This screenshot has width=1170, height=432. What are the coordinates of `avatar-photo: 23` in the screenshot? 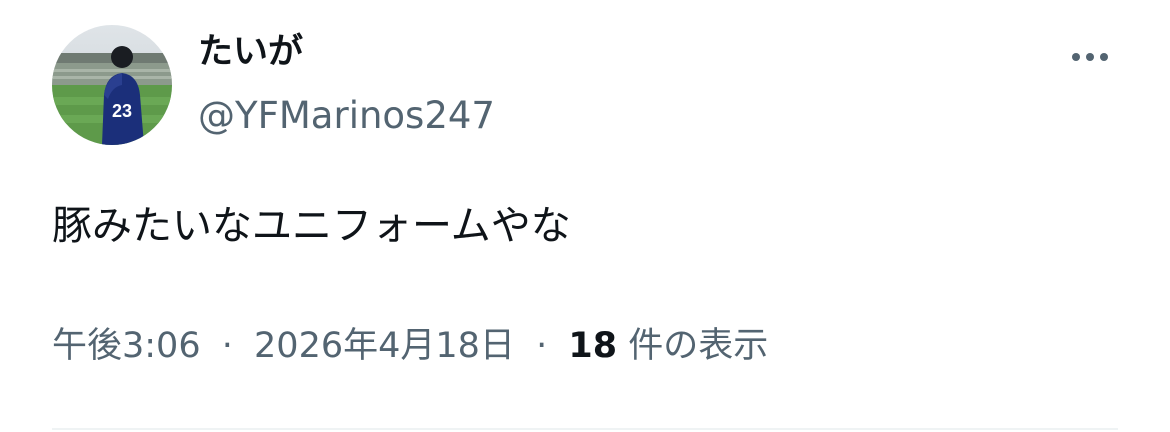 It's located at (112, 85).